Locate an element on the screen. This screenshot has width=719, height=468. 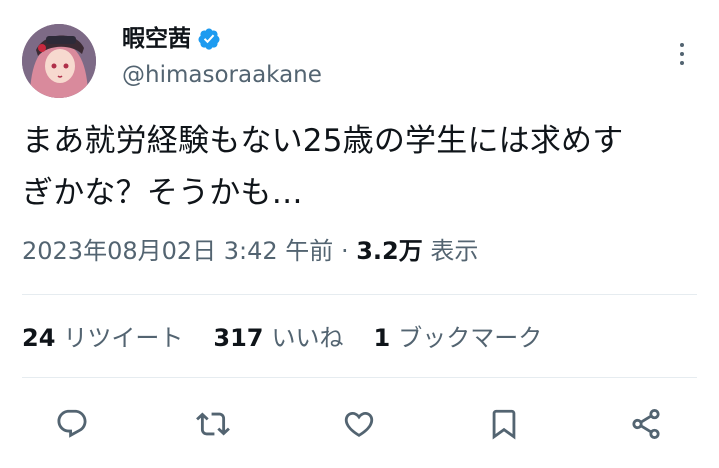
likes-count: 317 is located at coordinates (238, 338).